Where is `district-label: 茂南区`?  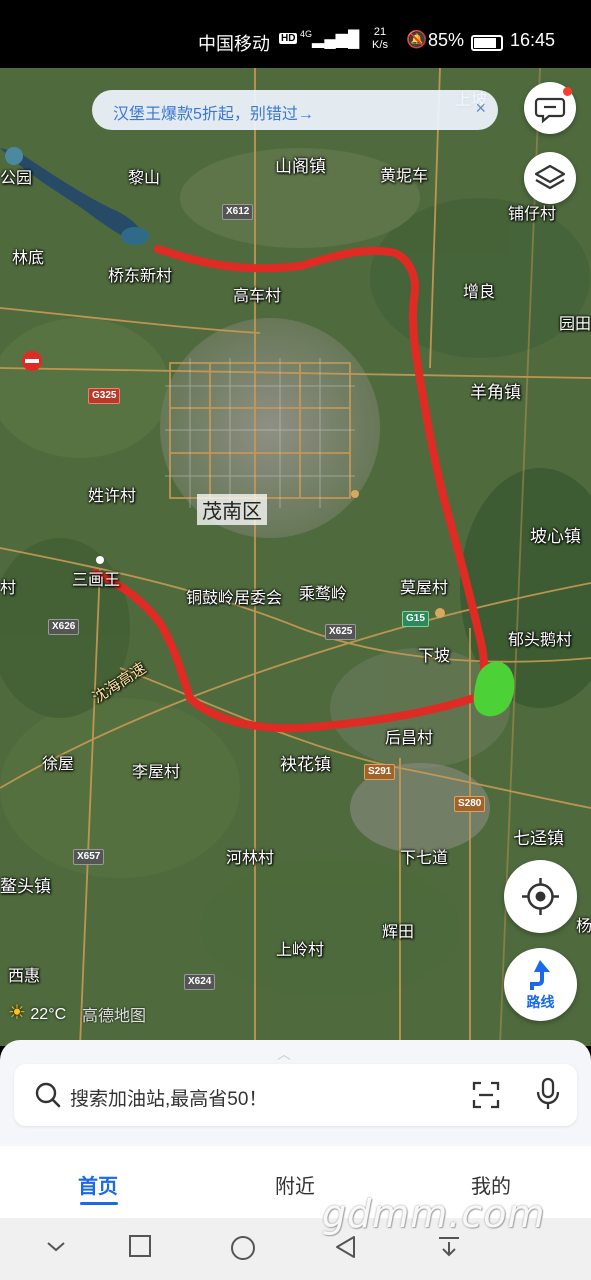 district-label: 茂南区 is located at coordinates (232, 509).